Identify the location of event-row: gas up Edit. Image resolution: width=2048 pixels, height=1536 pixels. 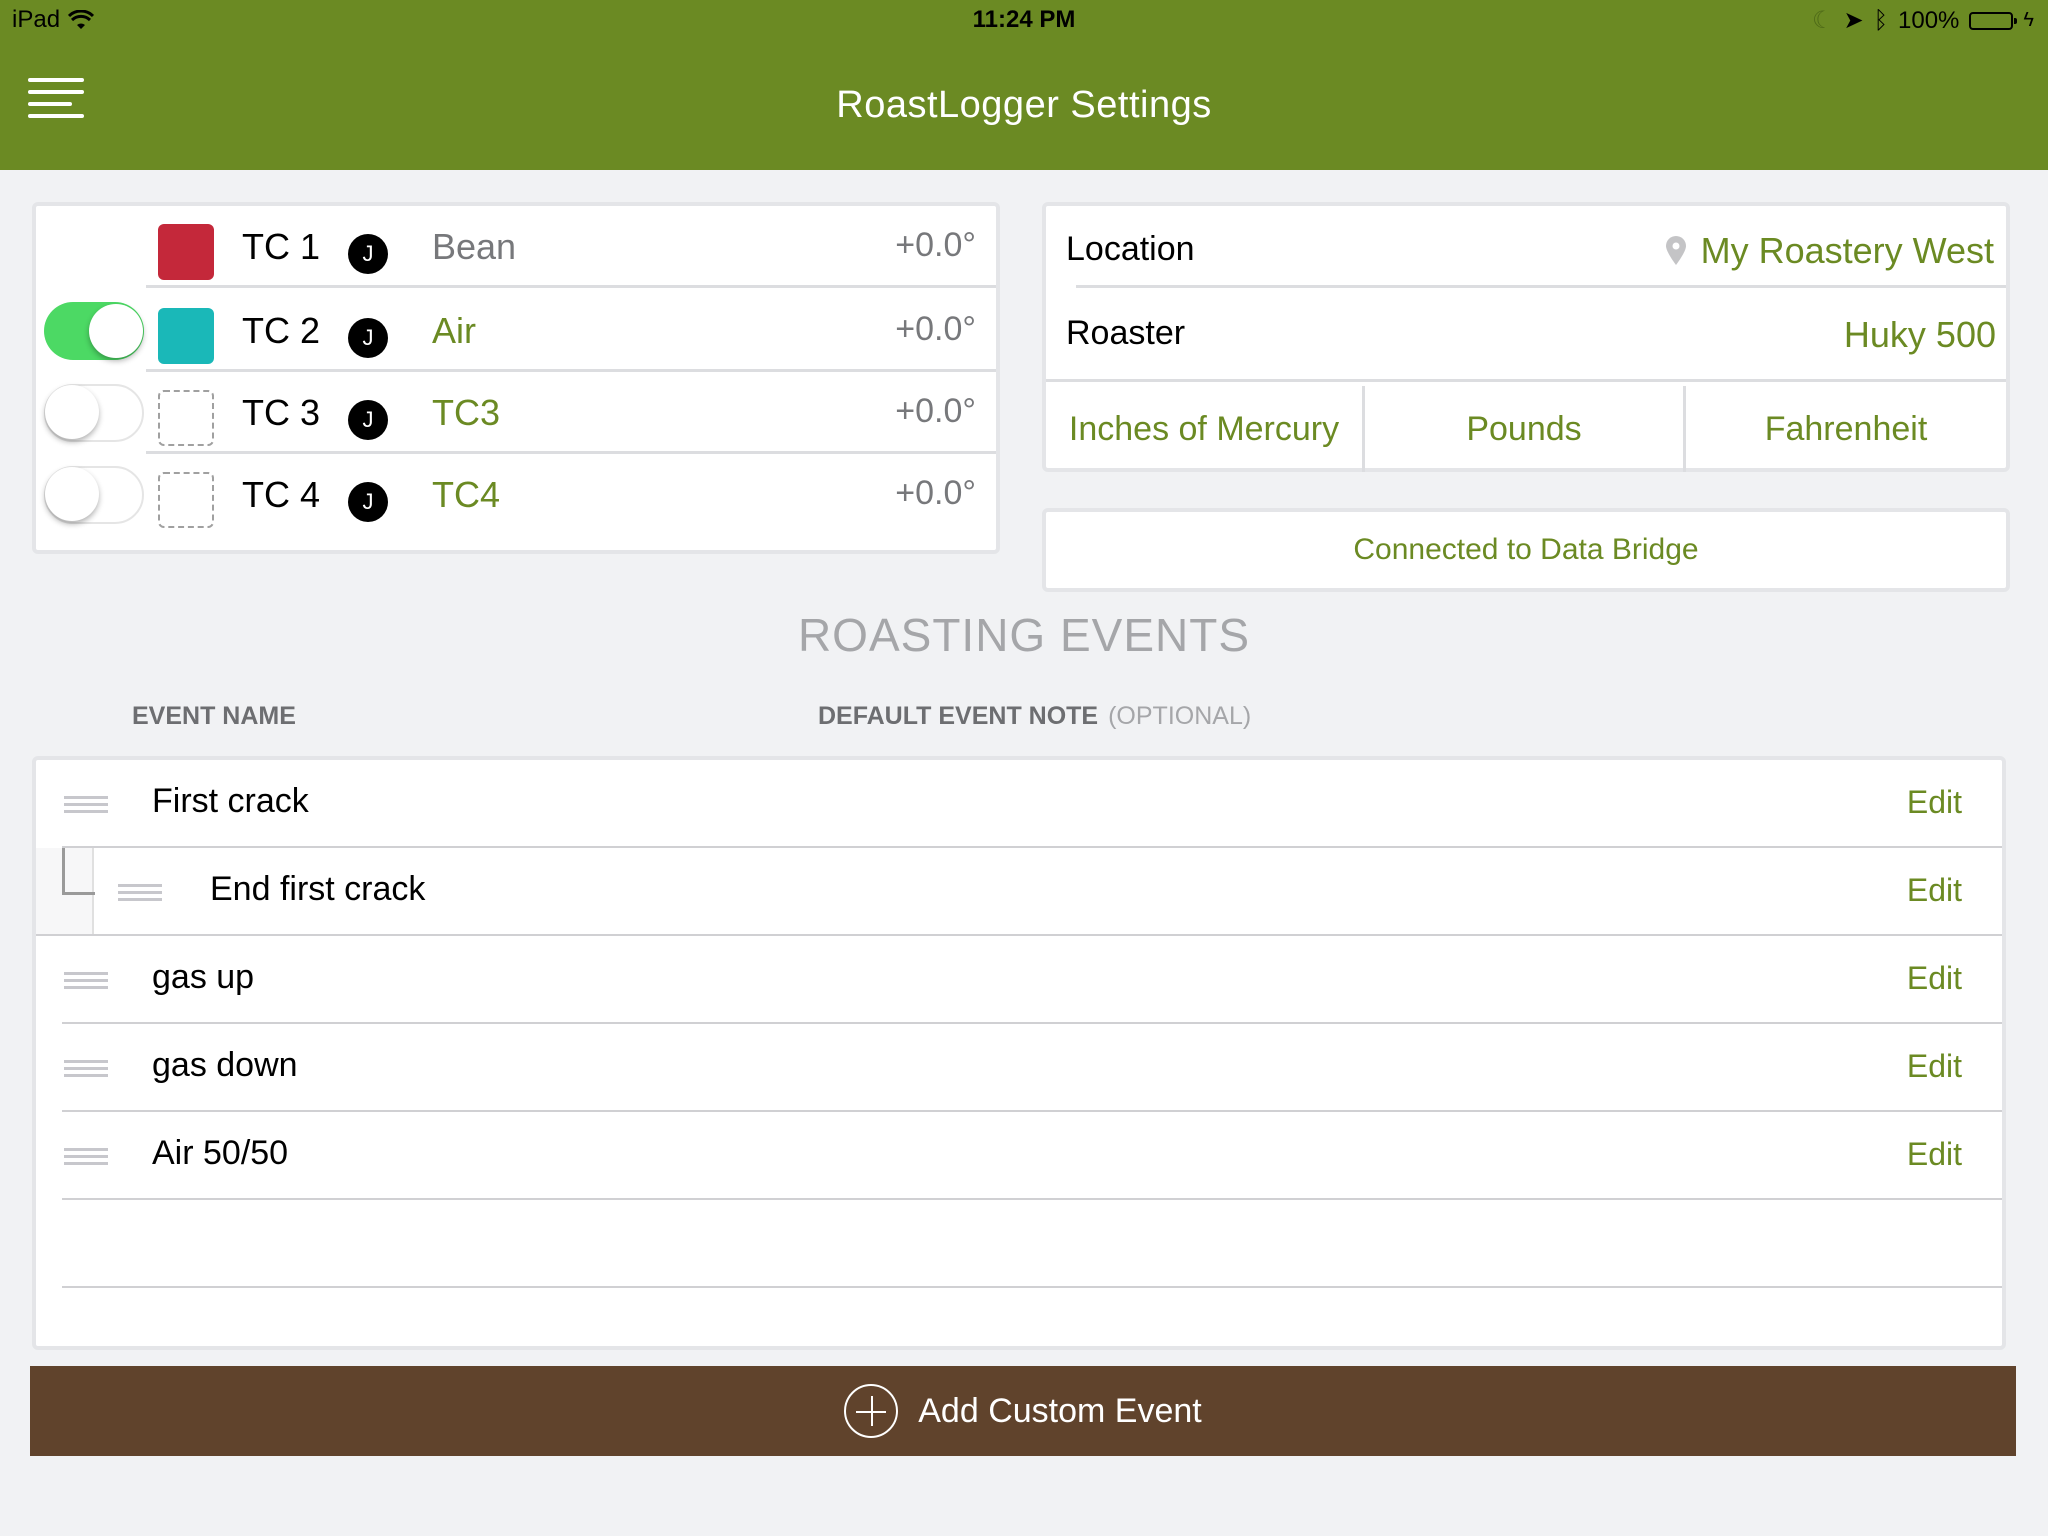
(1019, 980).